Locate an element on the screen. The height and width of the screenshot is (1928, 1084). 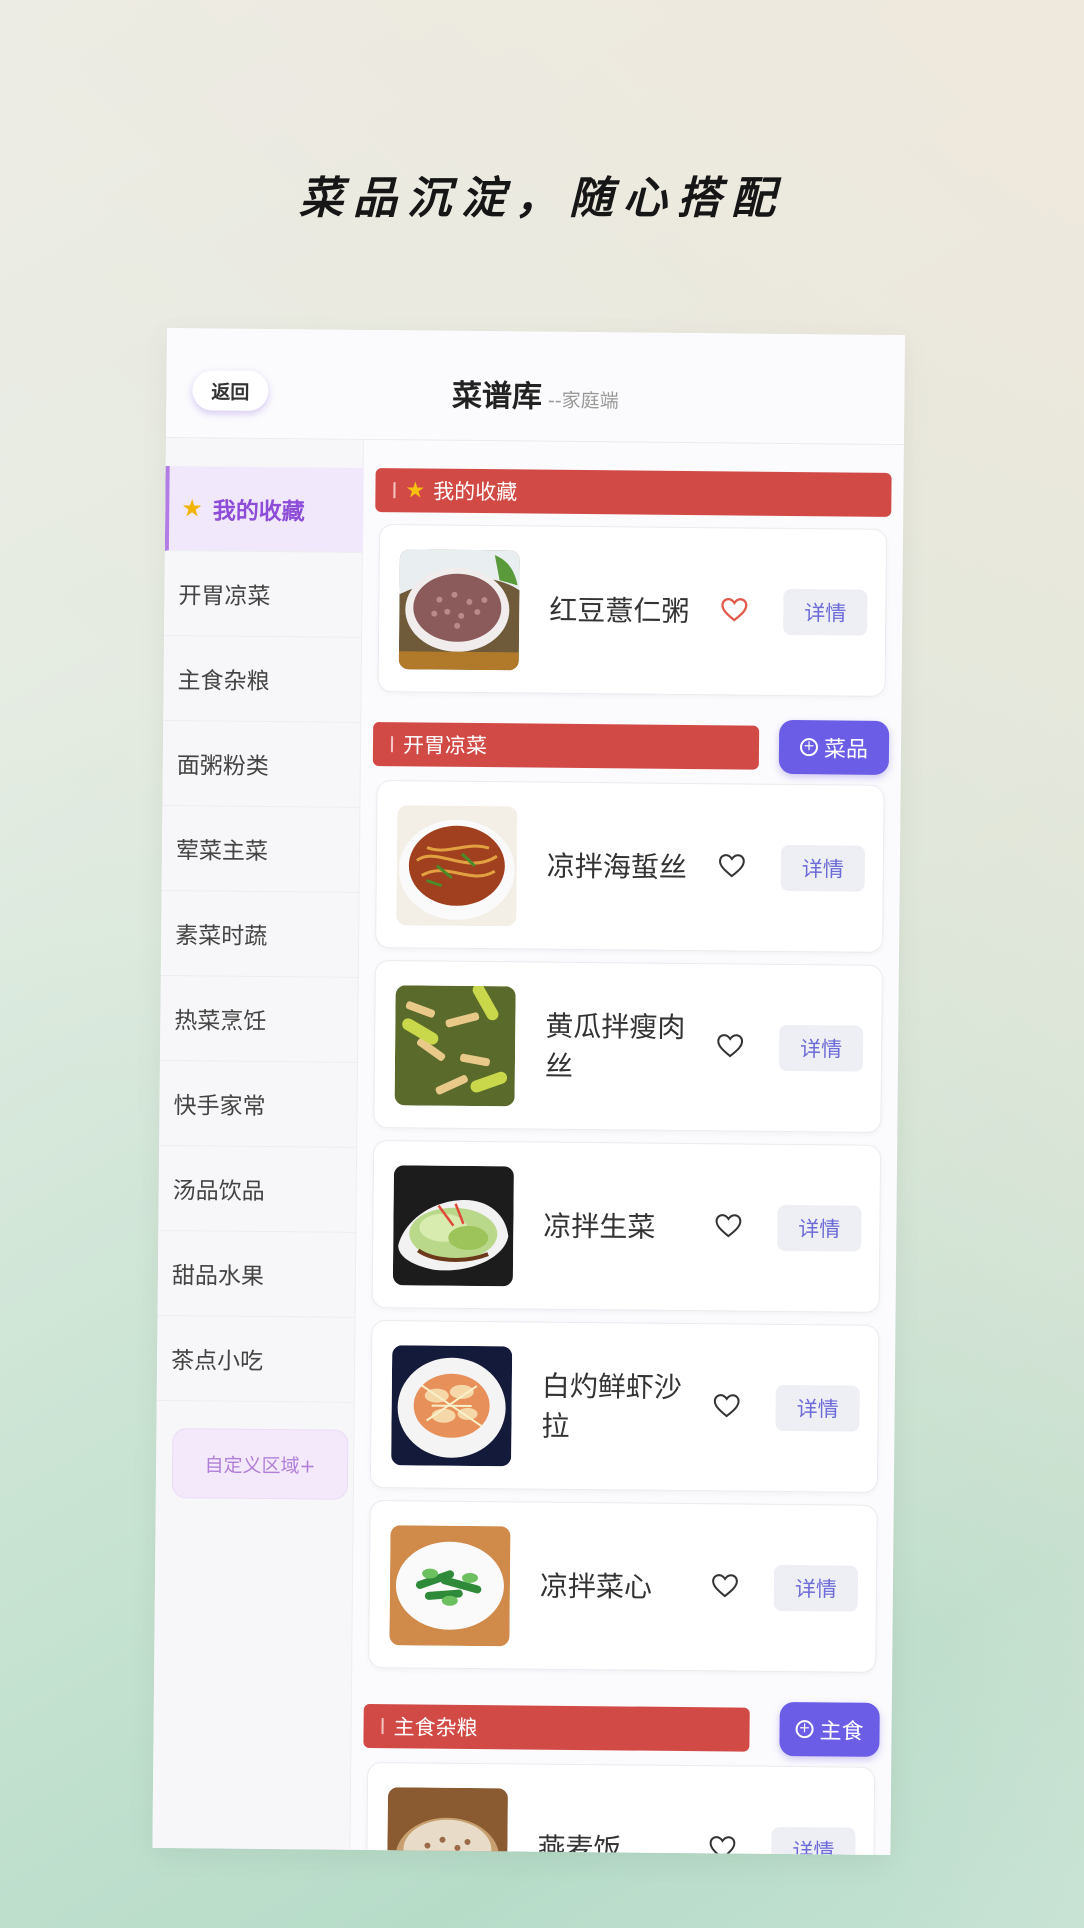
recipe-card: 红豆薏仁粥 详情 is located at coordinates (632, 610).